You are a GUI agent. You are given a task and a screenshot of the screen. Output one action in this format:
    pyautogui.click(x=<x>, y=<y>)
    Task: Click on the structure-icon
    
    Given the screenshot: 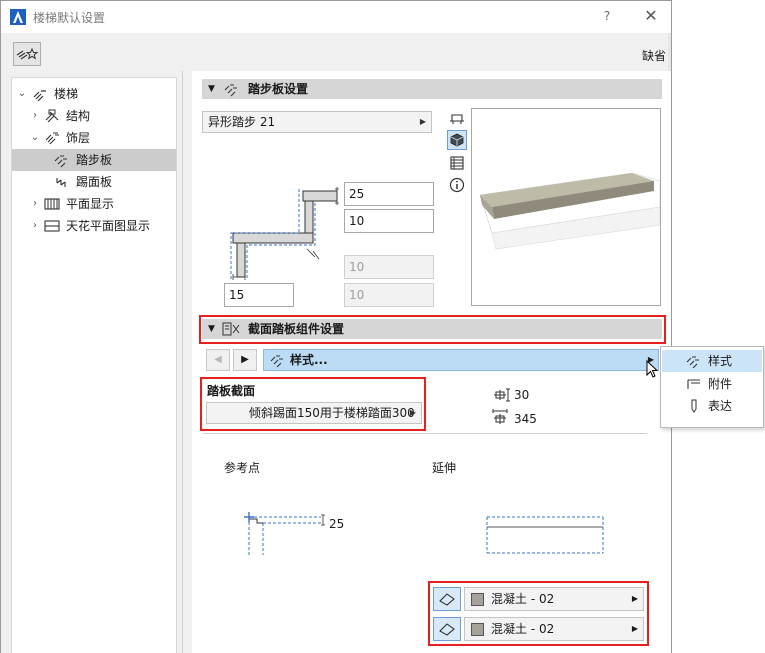 What is the action you would take?
    pyautogui.click(x=52, y=116)
    